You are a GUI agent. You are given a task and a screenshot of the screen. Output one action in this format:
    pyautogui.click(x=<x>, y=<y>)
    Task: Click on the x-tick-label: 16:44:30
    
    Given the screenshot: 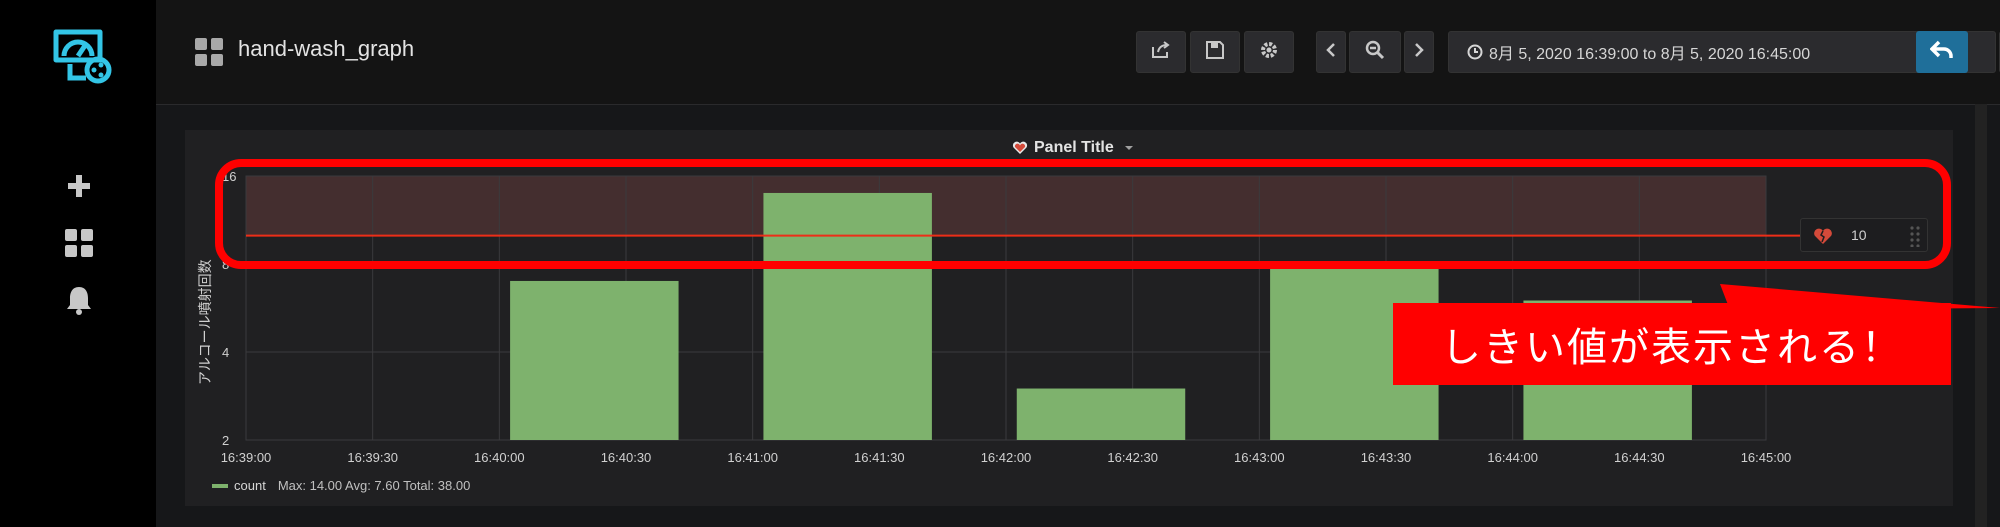 What is the action you would take?
    pyautogui.click(x=1639, y=457)
    